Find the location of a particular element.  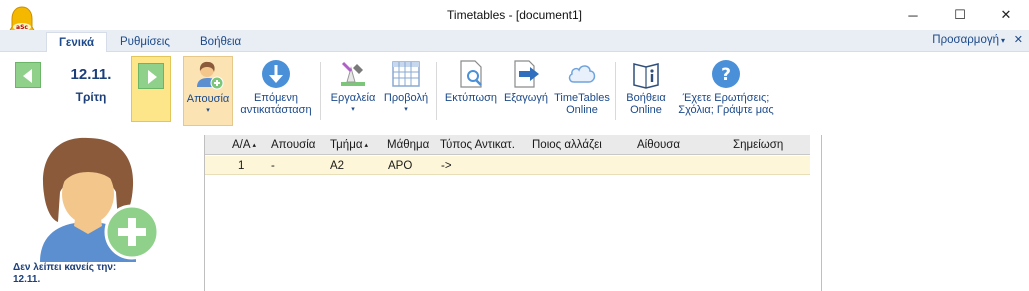

ribbon-tab-row: Γενικά Ρυθμίσεις Βοήθεια Προσαρμογή ▾ ✕ is located at coordinates (514, 41).